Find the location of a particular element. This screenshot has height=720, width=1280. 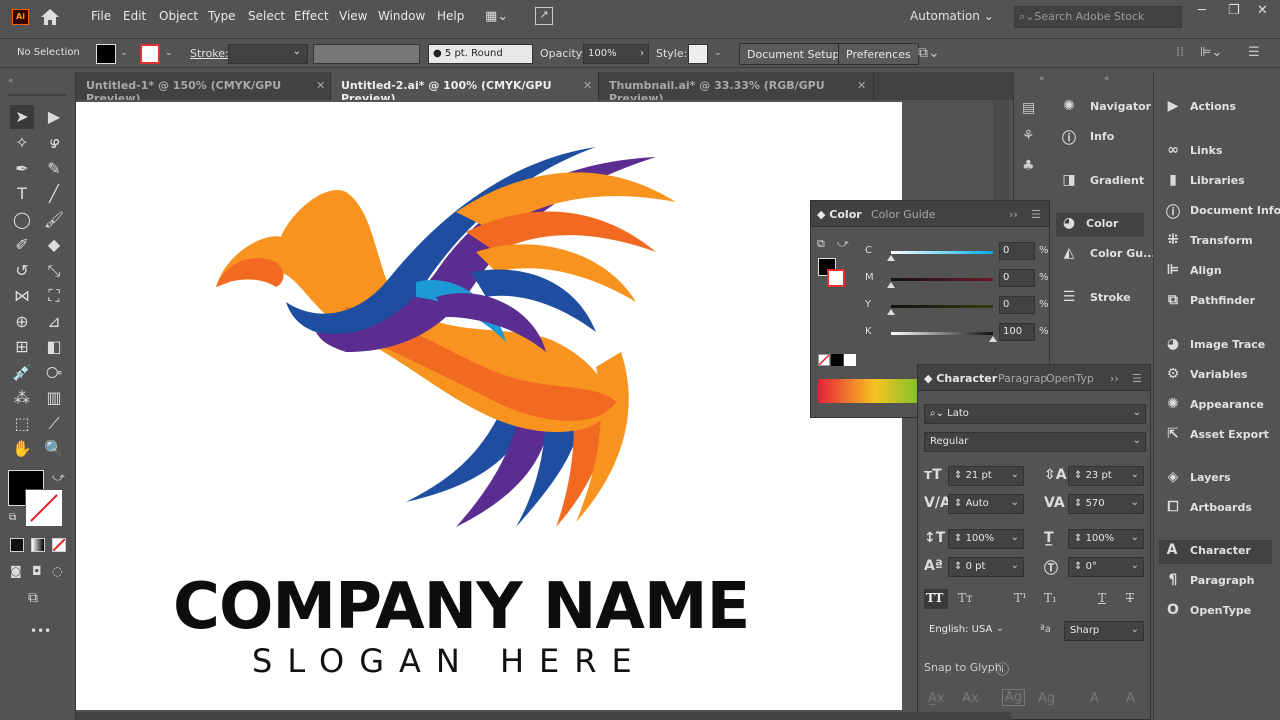

direct-selection-tool-icon: ▶ is located at coordinates (54, 117).